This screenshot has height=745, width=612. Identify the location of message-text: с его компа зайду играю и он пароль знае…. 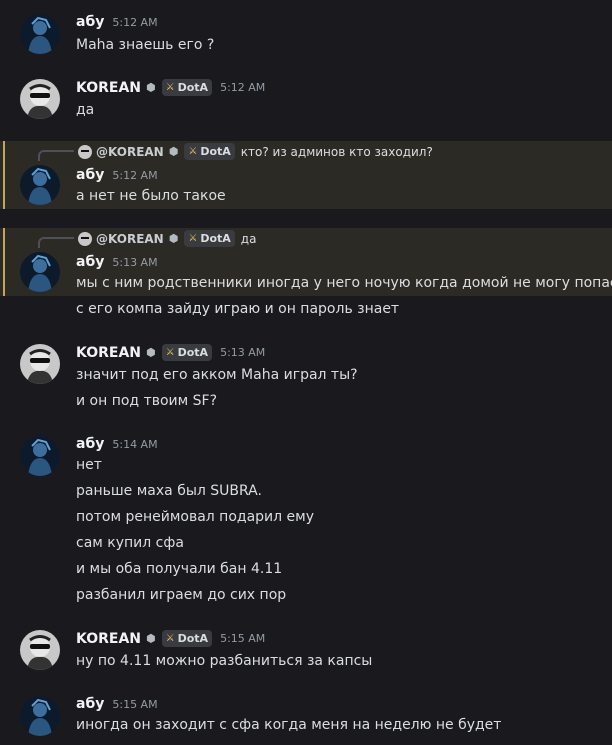
(238, 309).